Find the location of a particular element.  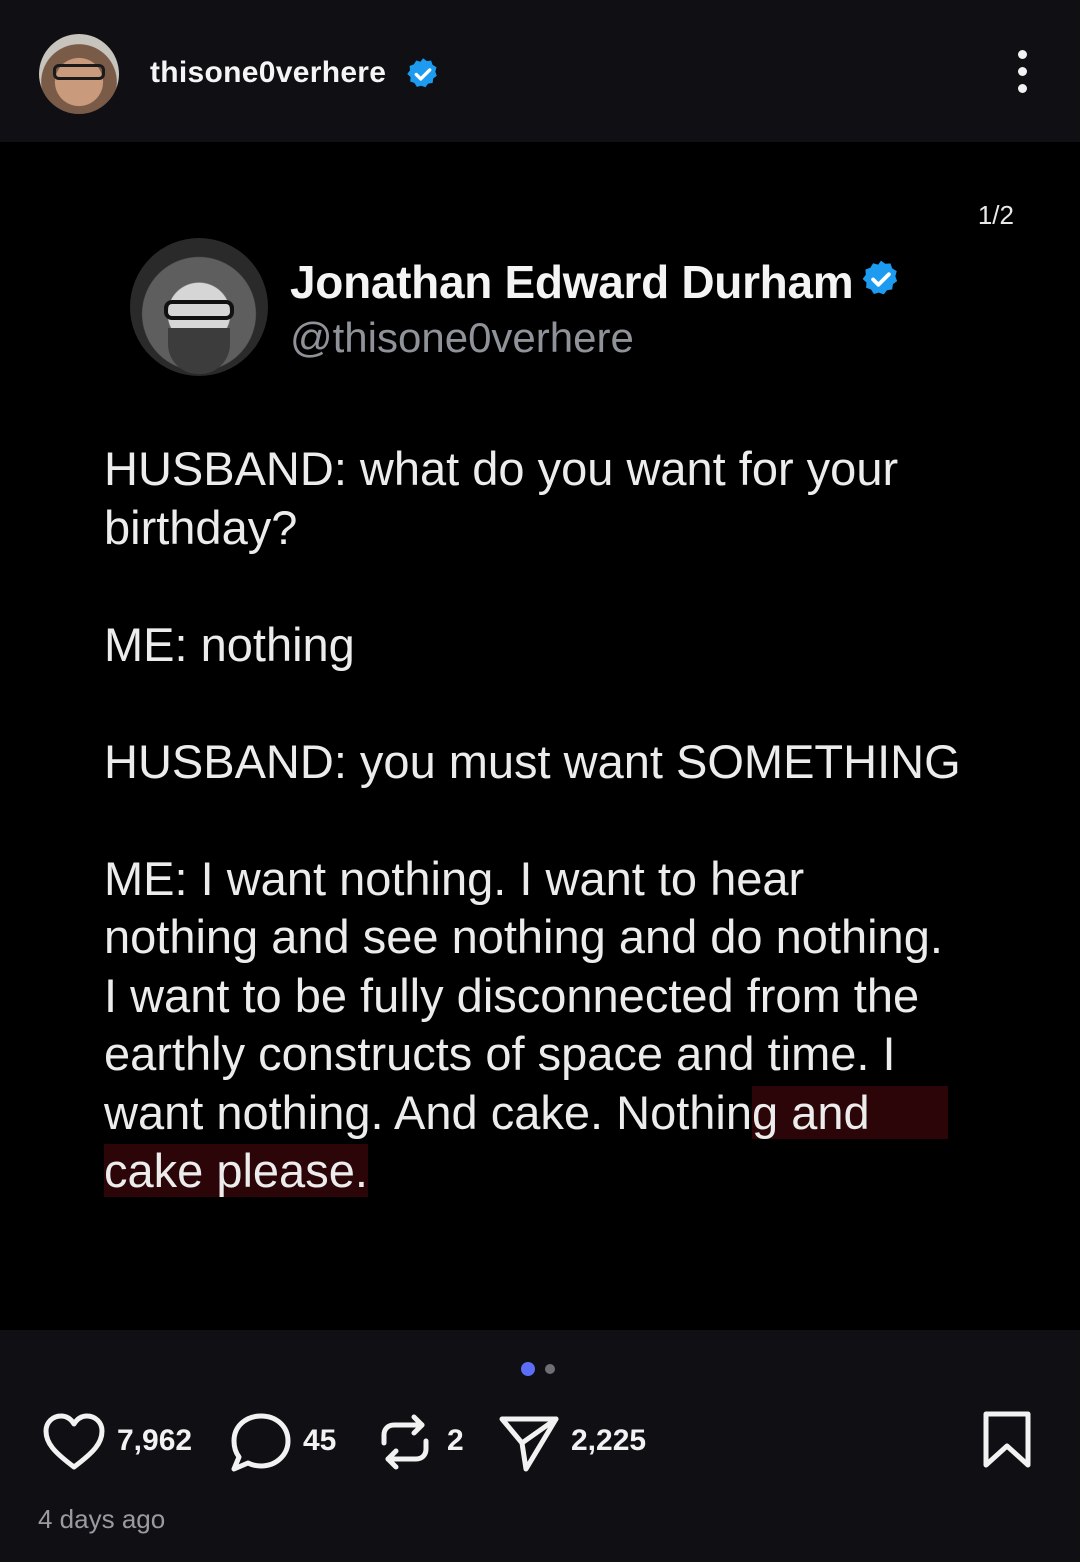

avatar is located at coordinates (79, 74).